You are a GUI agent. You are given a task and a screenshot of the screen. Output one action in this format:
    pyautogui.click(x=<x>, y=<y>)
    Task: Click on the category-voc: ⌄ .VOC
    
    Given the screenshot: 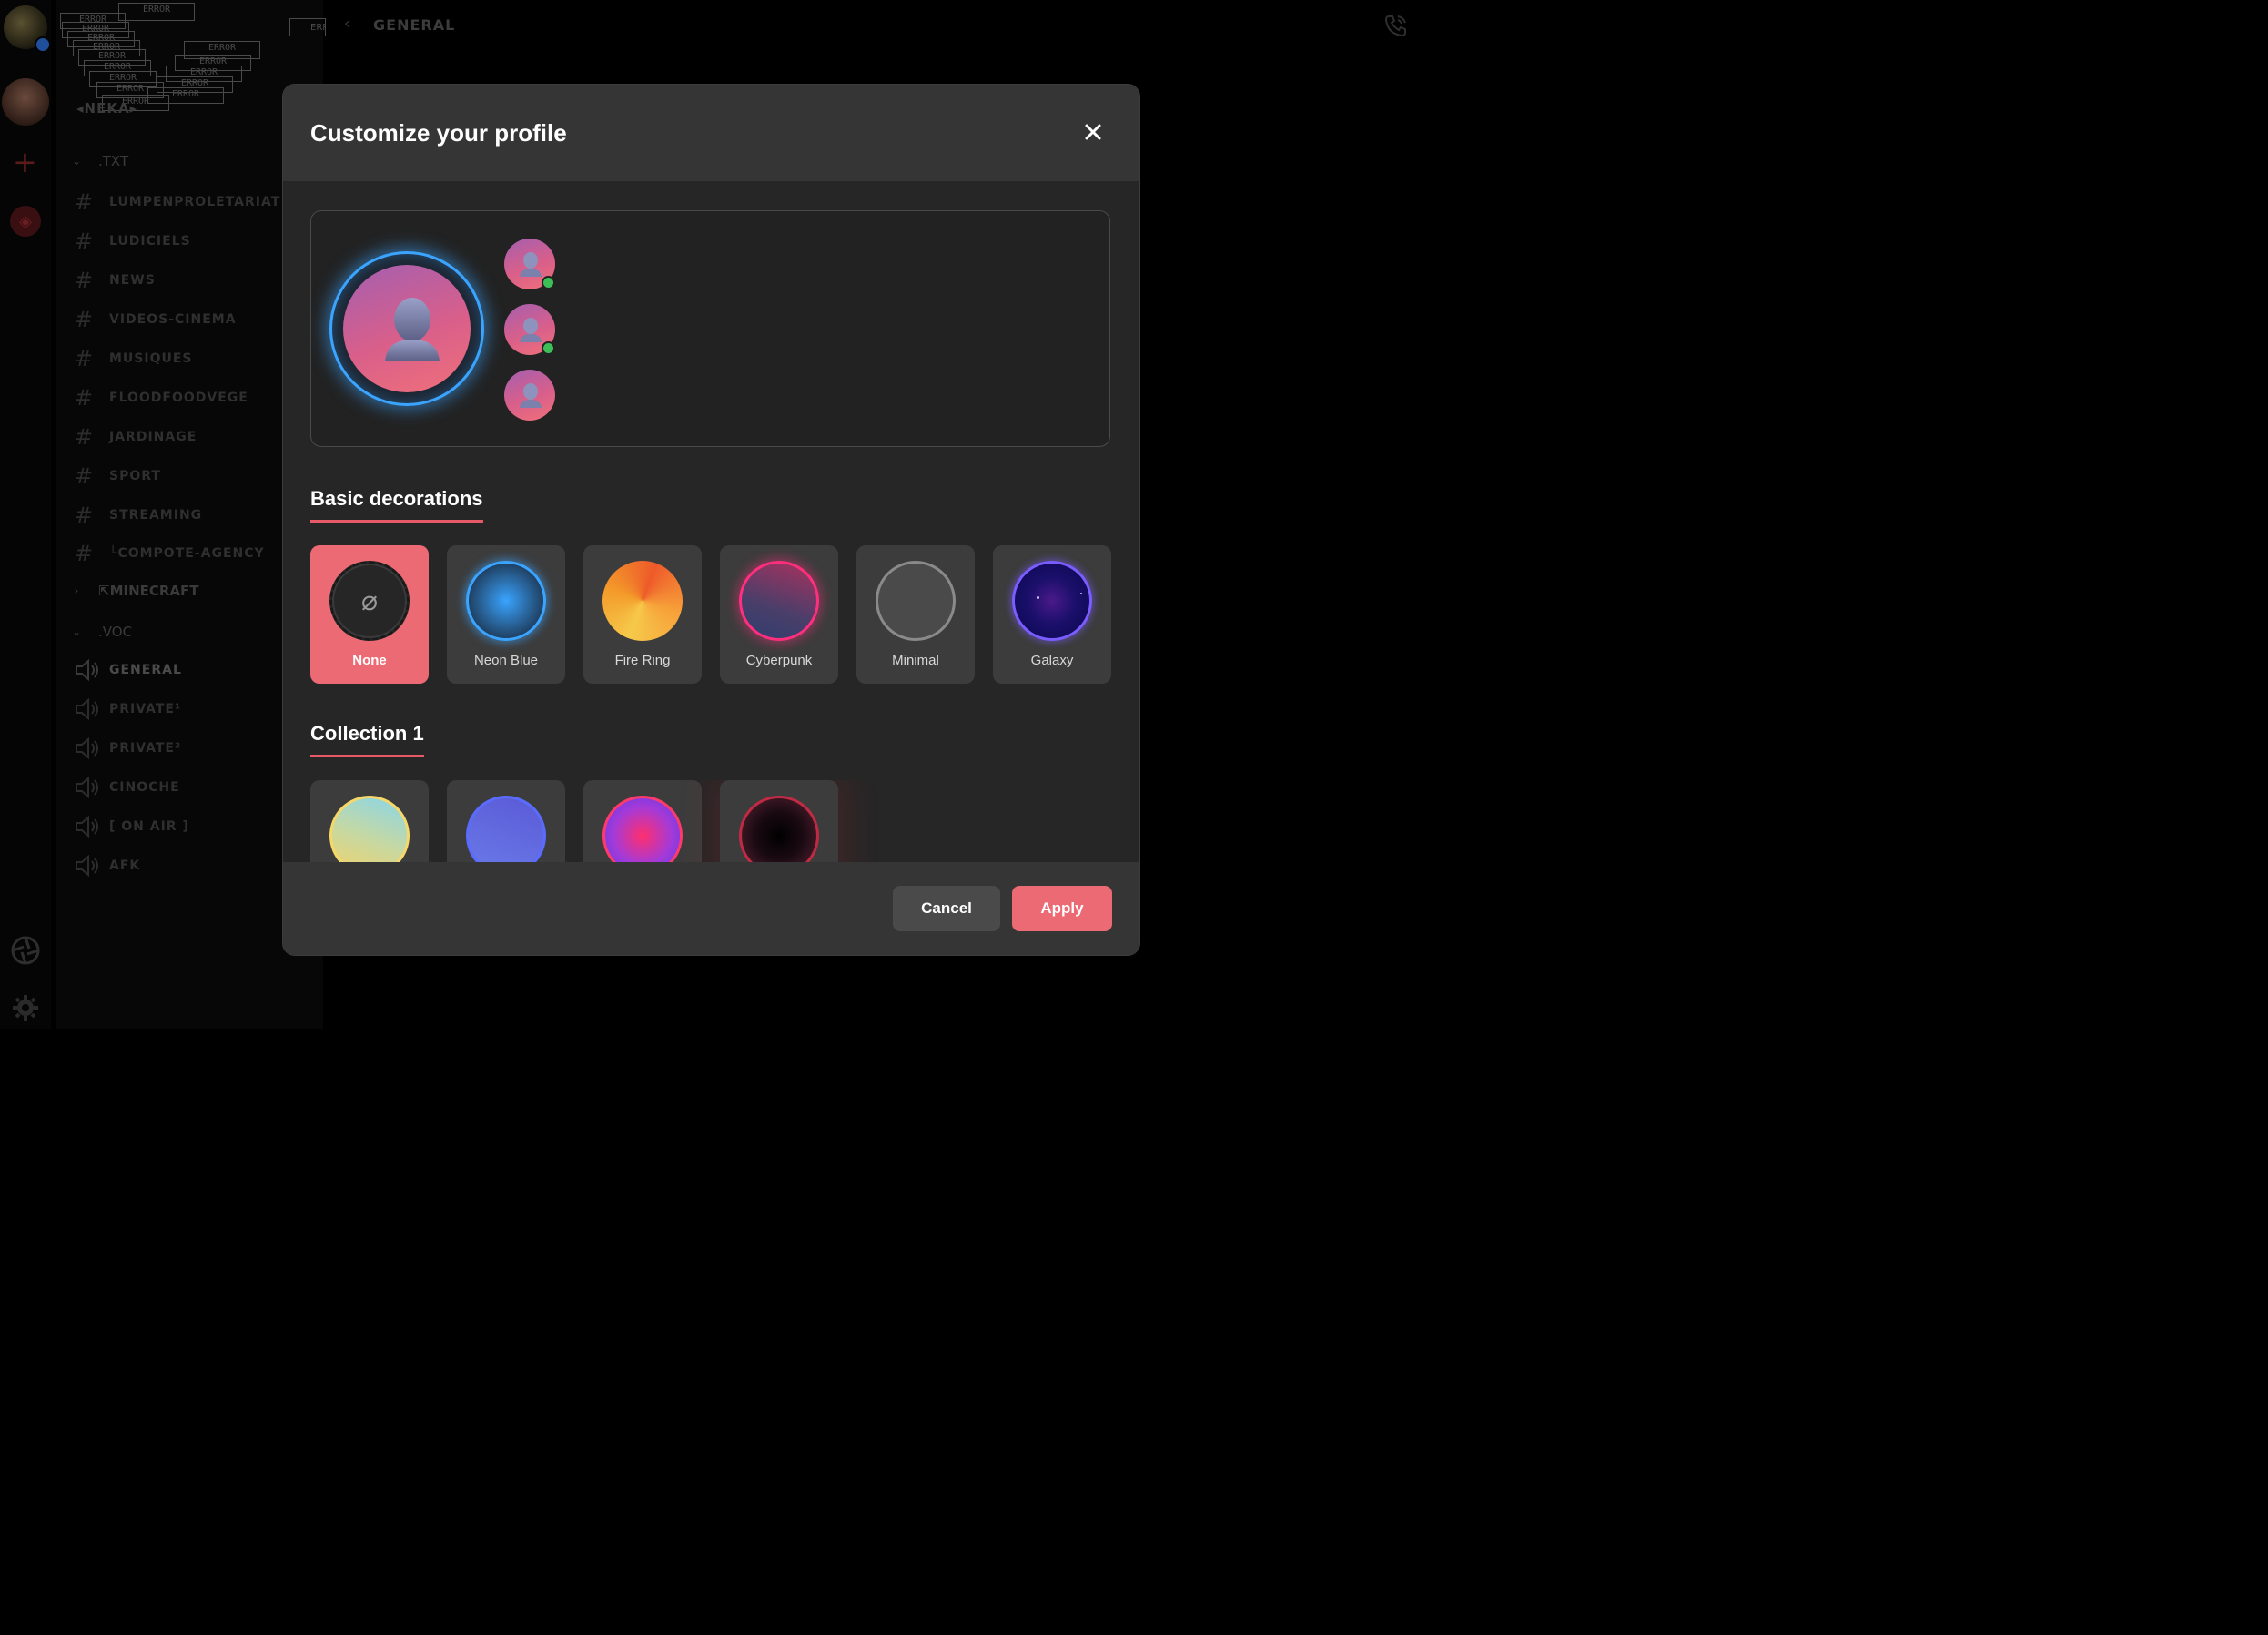 What is the action you would take?
    pyautogui.click(x=101, y=632)
    